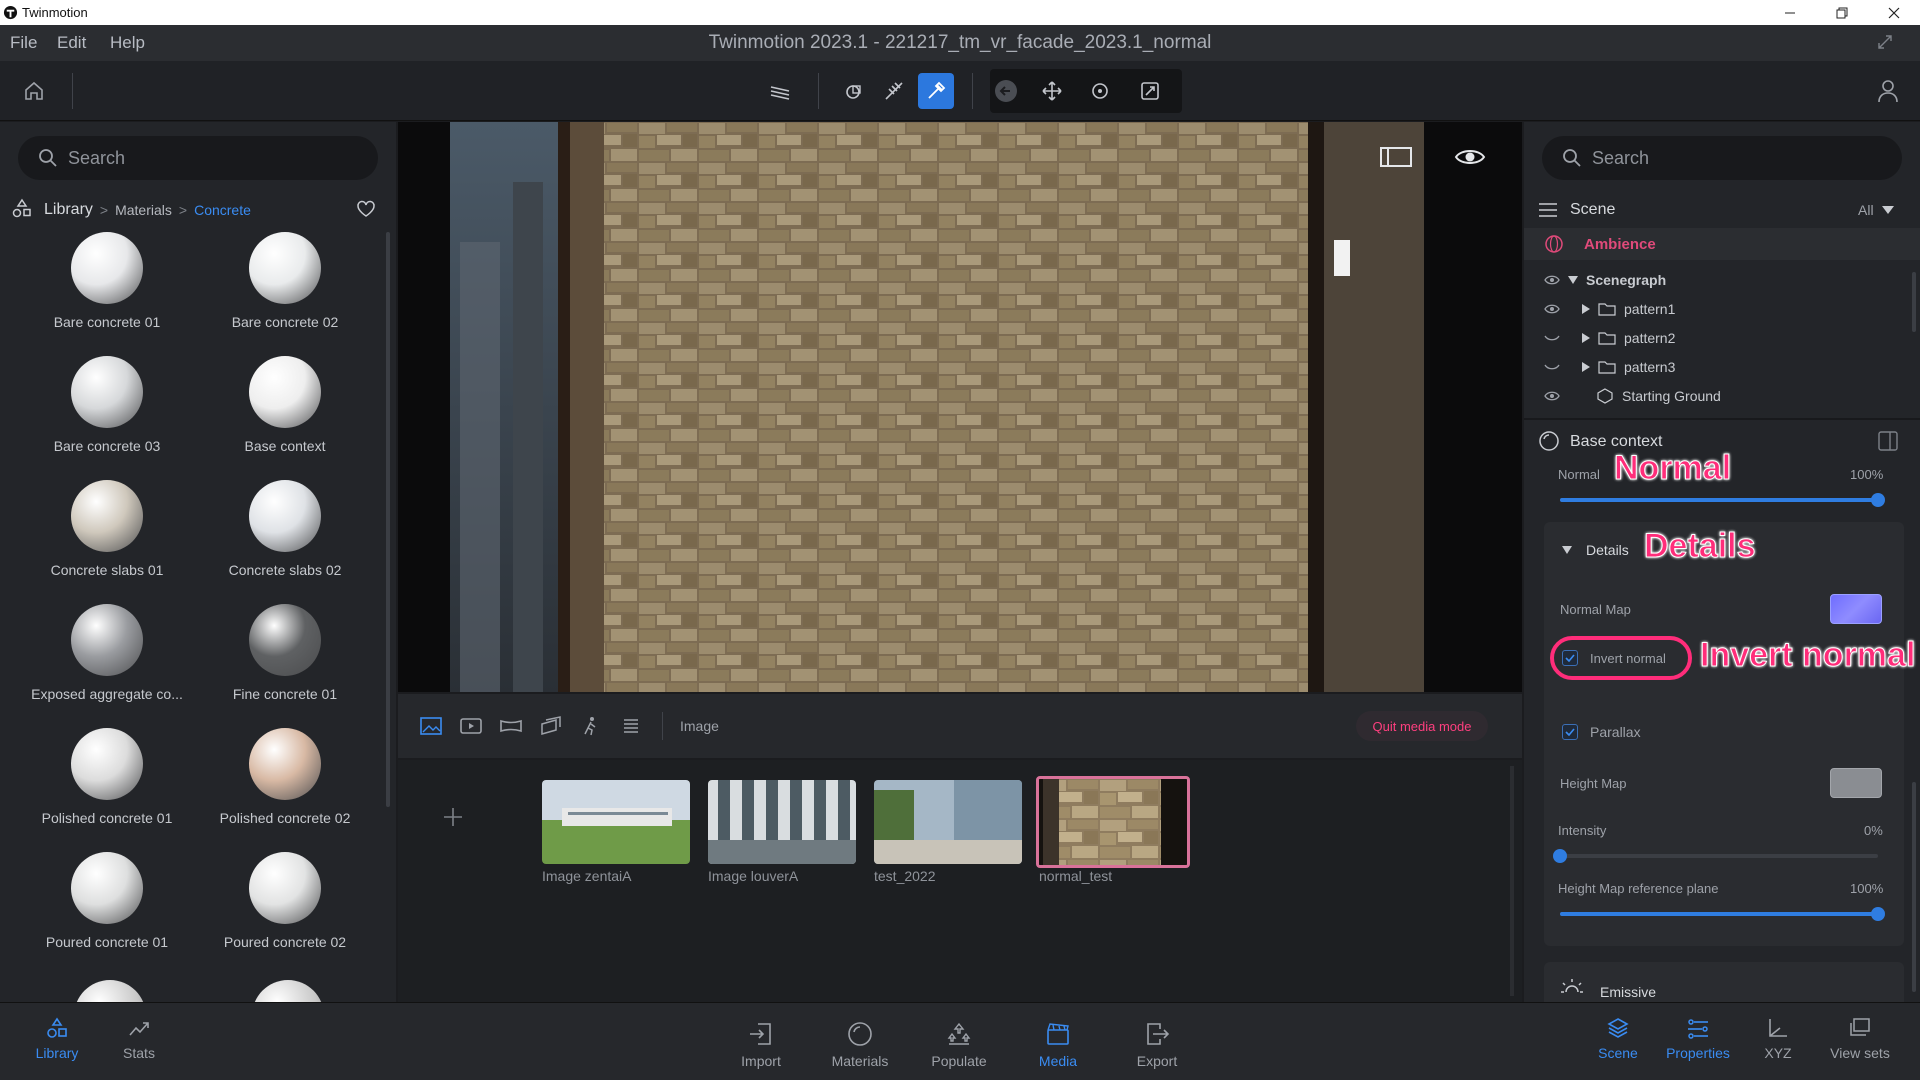 This screenshot has height=1080, width=1920. Describe the element at coordinates (285, 570) in the screenshot. I see `material-label: Concrete slabs 02` at that location.